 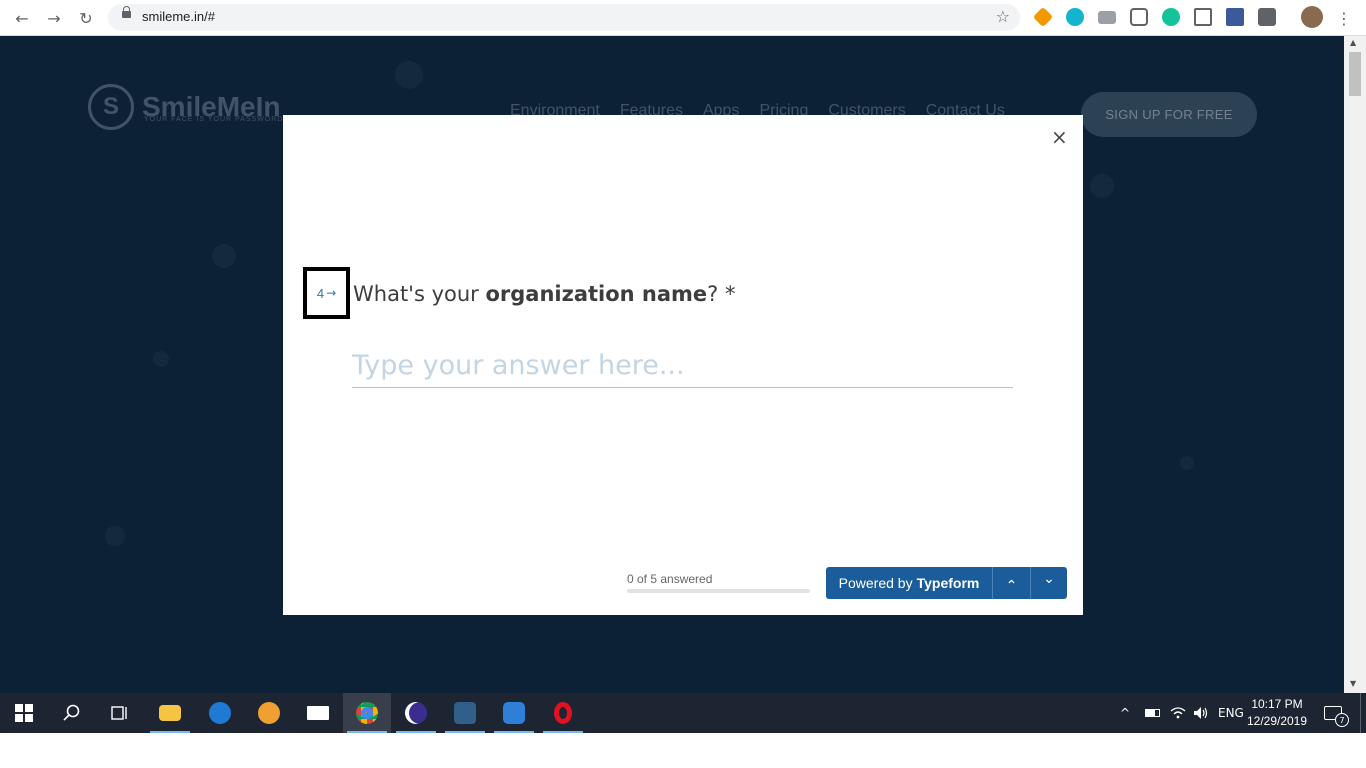 What do you see at coordinates (1003, 16) in the screenshot?
I see `bookmark-star-icon: ☆` at bounding box center [1003, 16].